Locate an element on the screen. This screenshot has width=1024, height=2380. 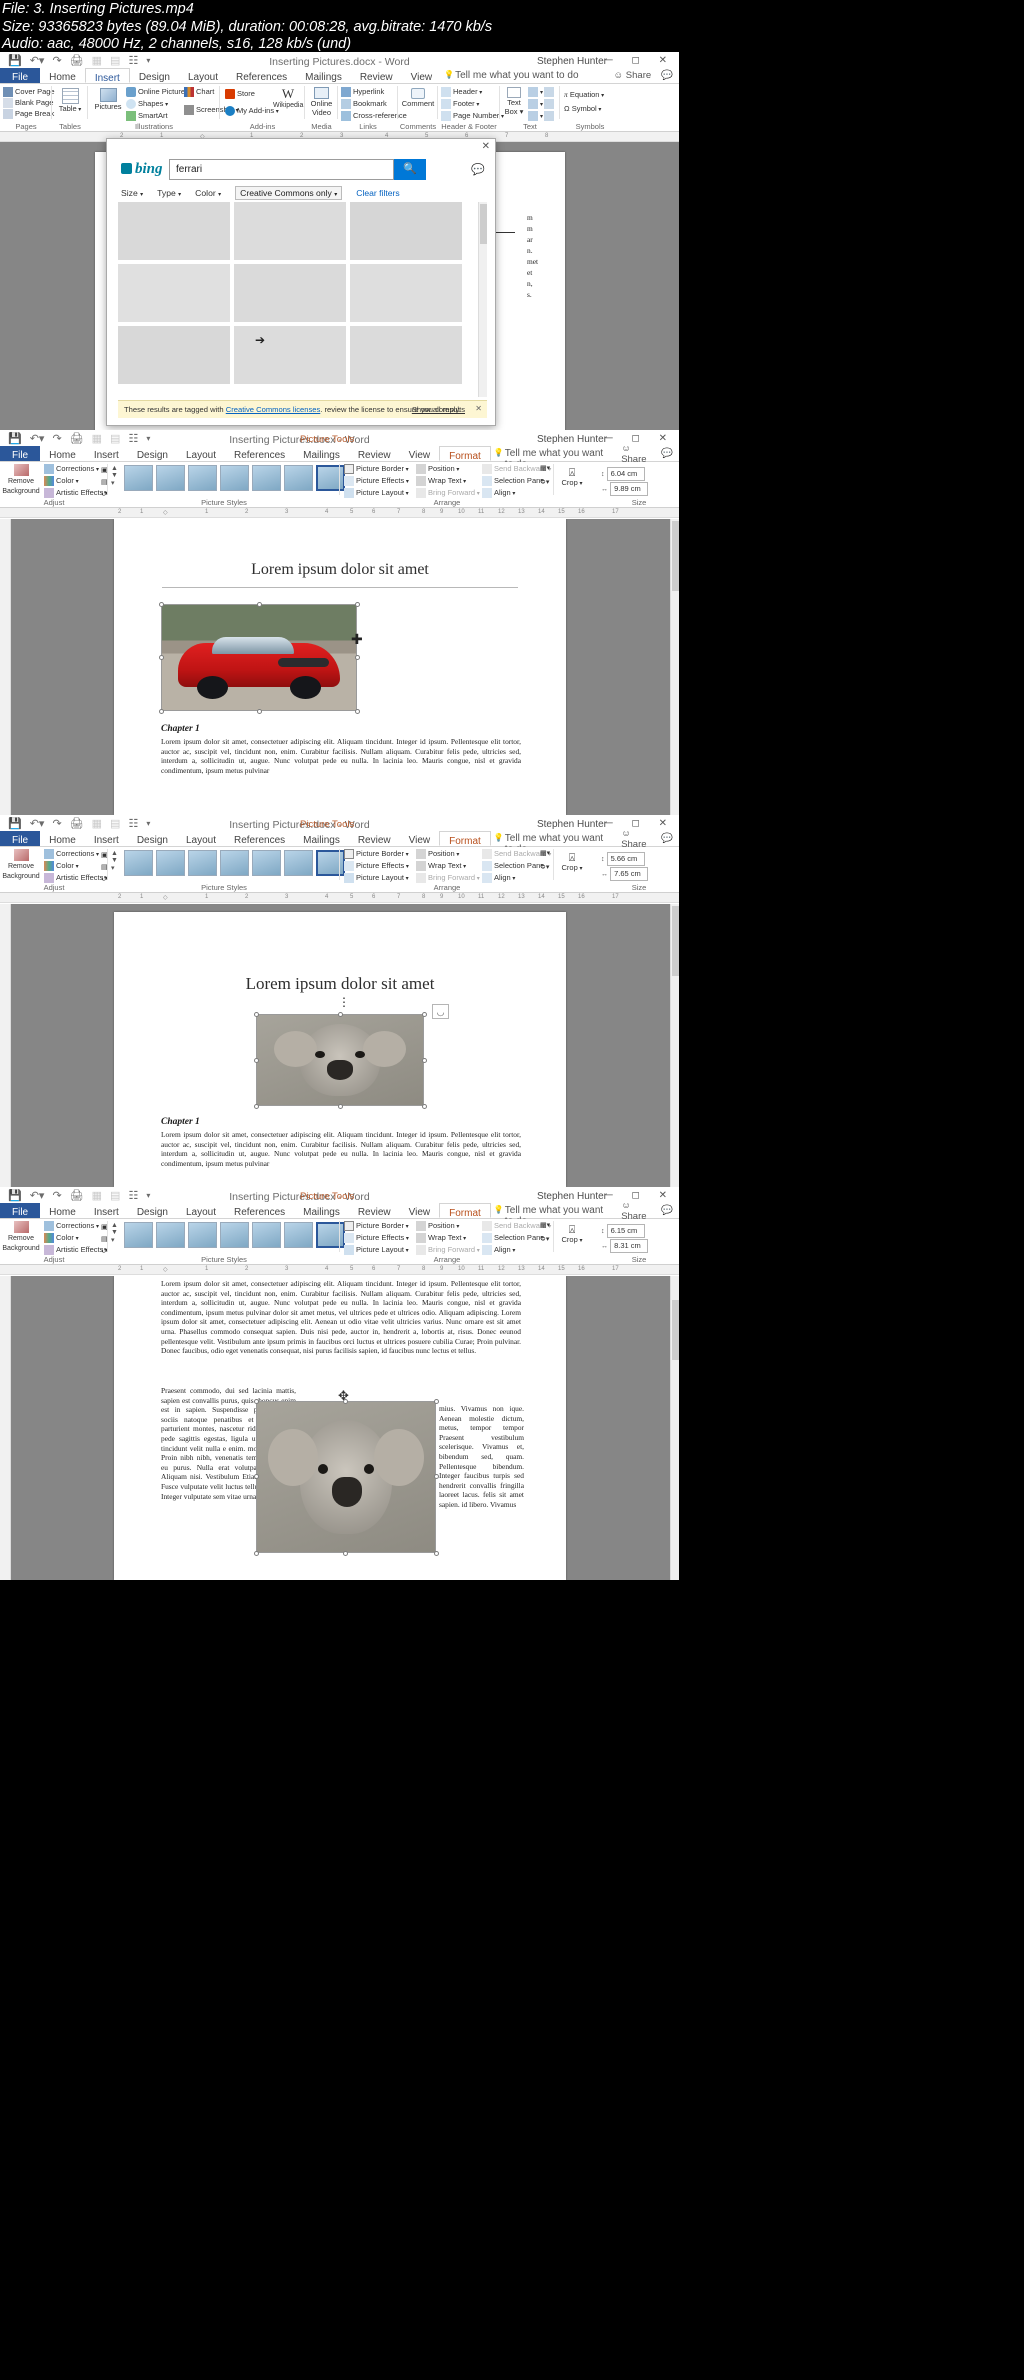
tab-home-1: Home is located at coordinates (62, 75).